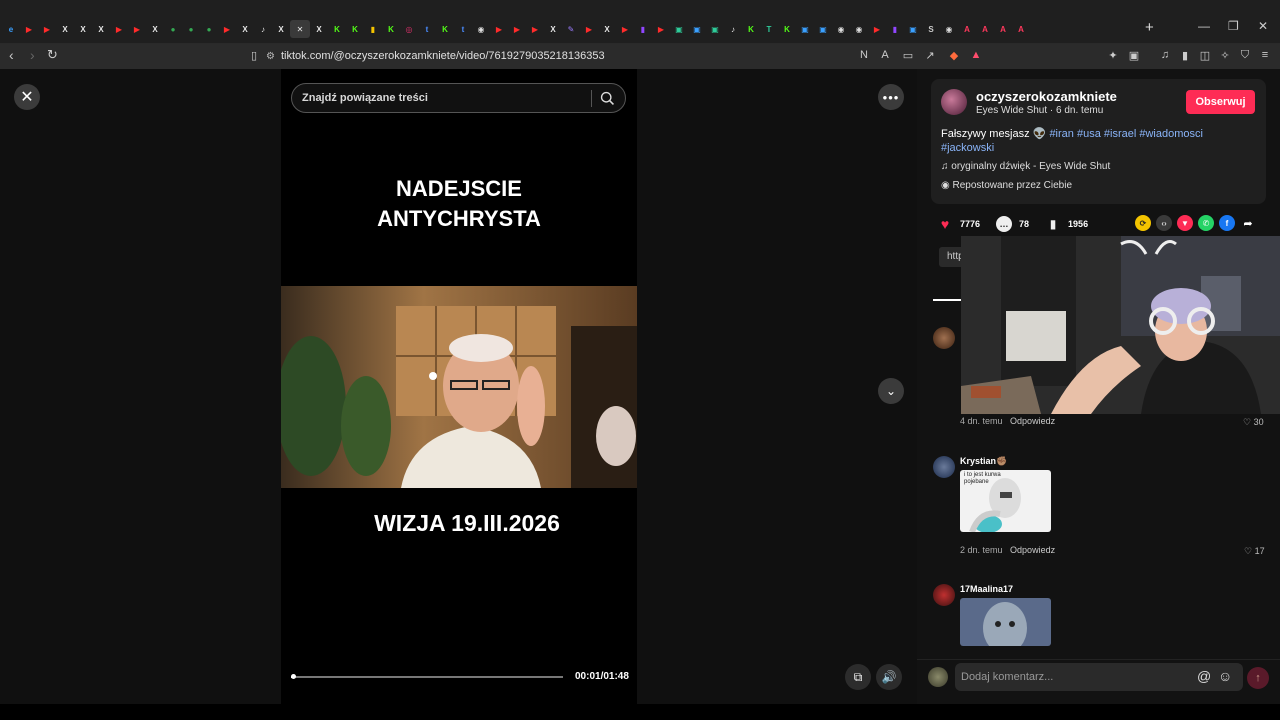  Describe the element at coordinates (571, 29) in the screenshot. I see `browser-tab: ✎` at that location.